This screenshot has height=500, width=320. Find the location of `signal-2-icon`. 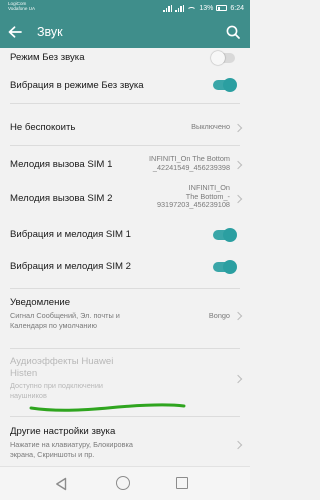

signal-2-icon is located at coordinates (180, 8).